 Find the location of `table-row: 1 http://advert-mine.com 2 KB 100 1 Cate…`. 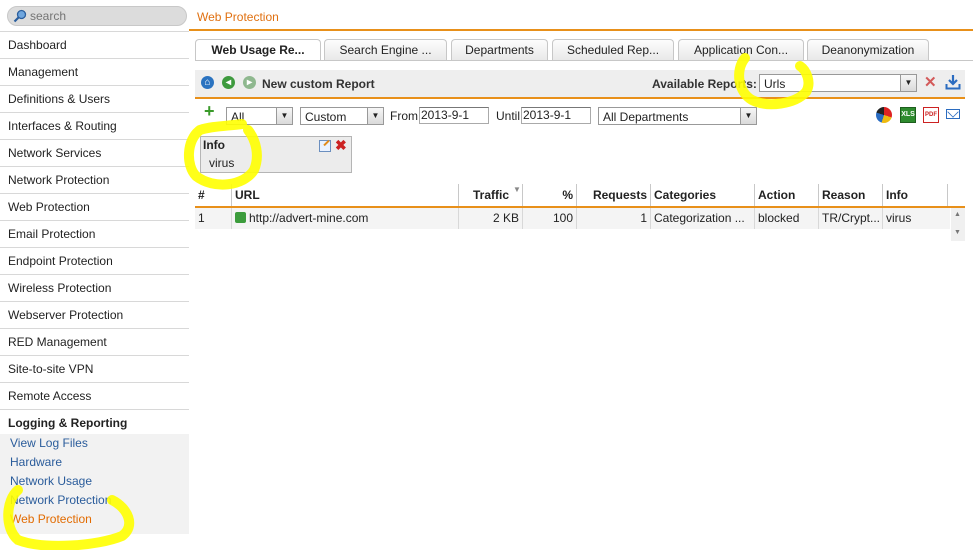

table-row: 1 http://advert-mine.com 2 KB 100 1 Cate… is located at coordinates (572, 218).